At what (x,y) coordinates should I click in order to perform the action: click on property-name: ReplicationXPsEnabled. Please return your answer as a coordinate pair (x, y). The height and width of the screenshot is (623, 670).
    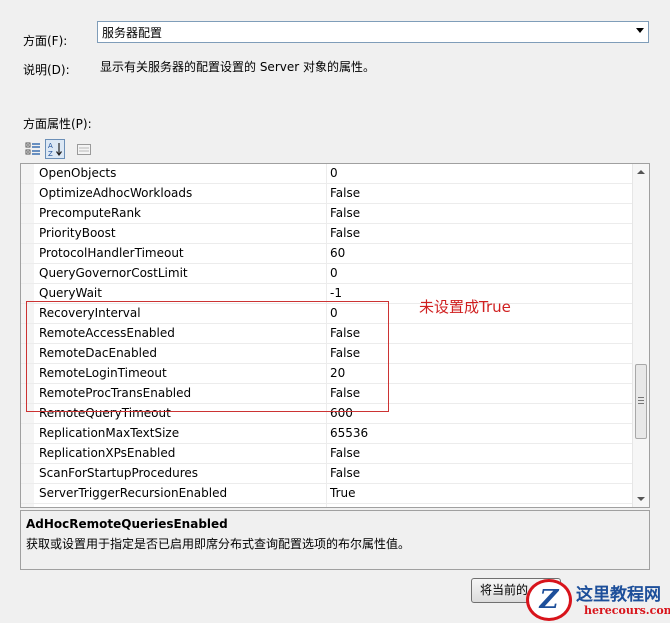
    Looking at the image, I should click on (107, 453).